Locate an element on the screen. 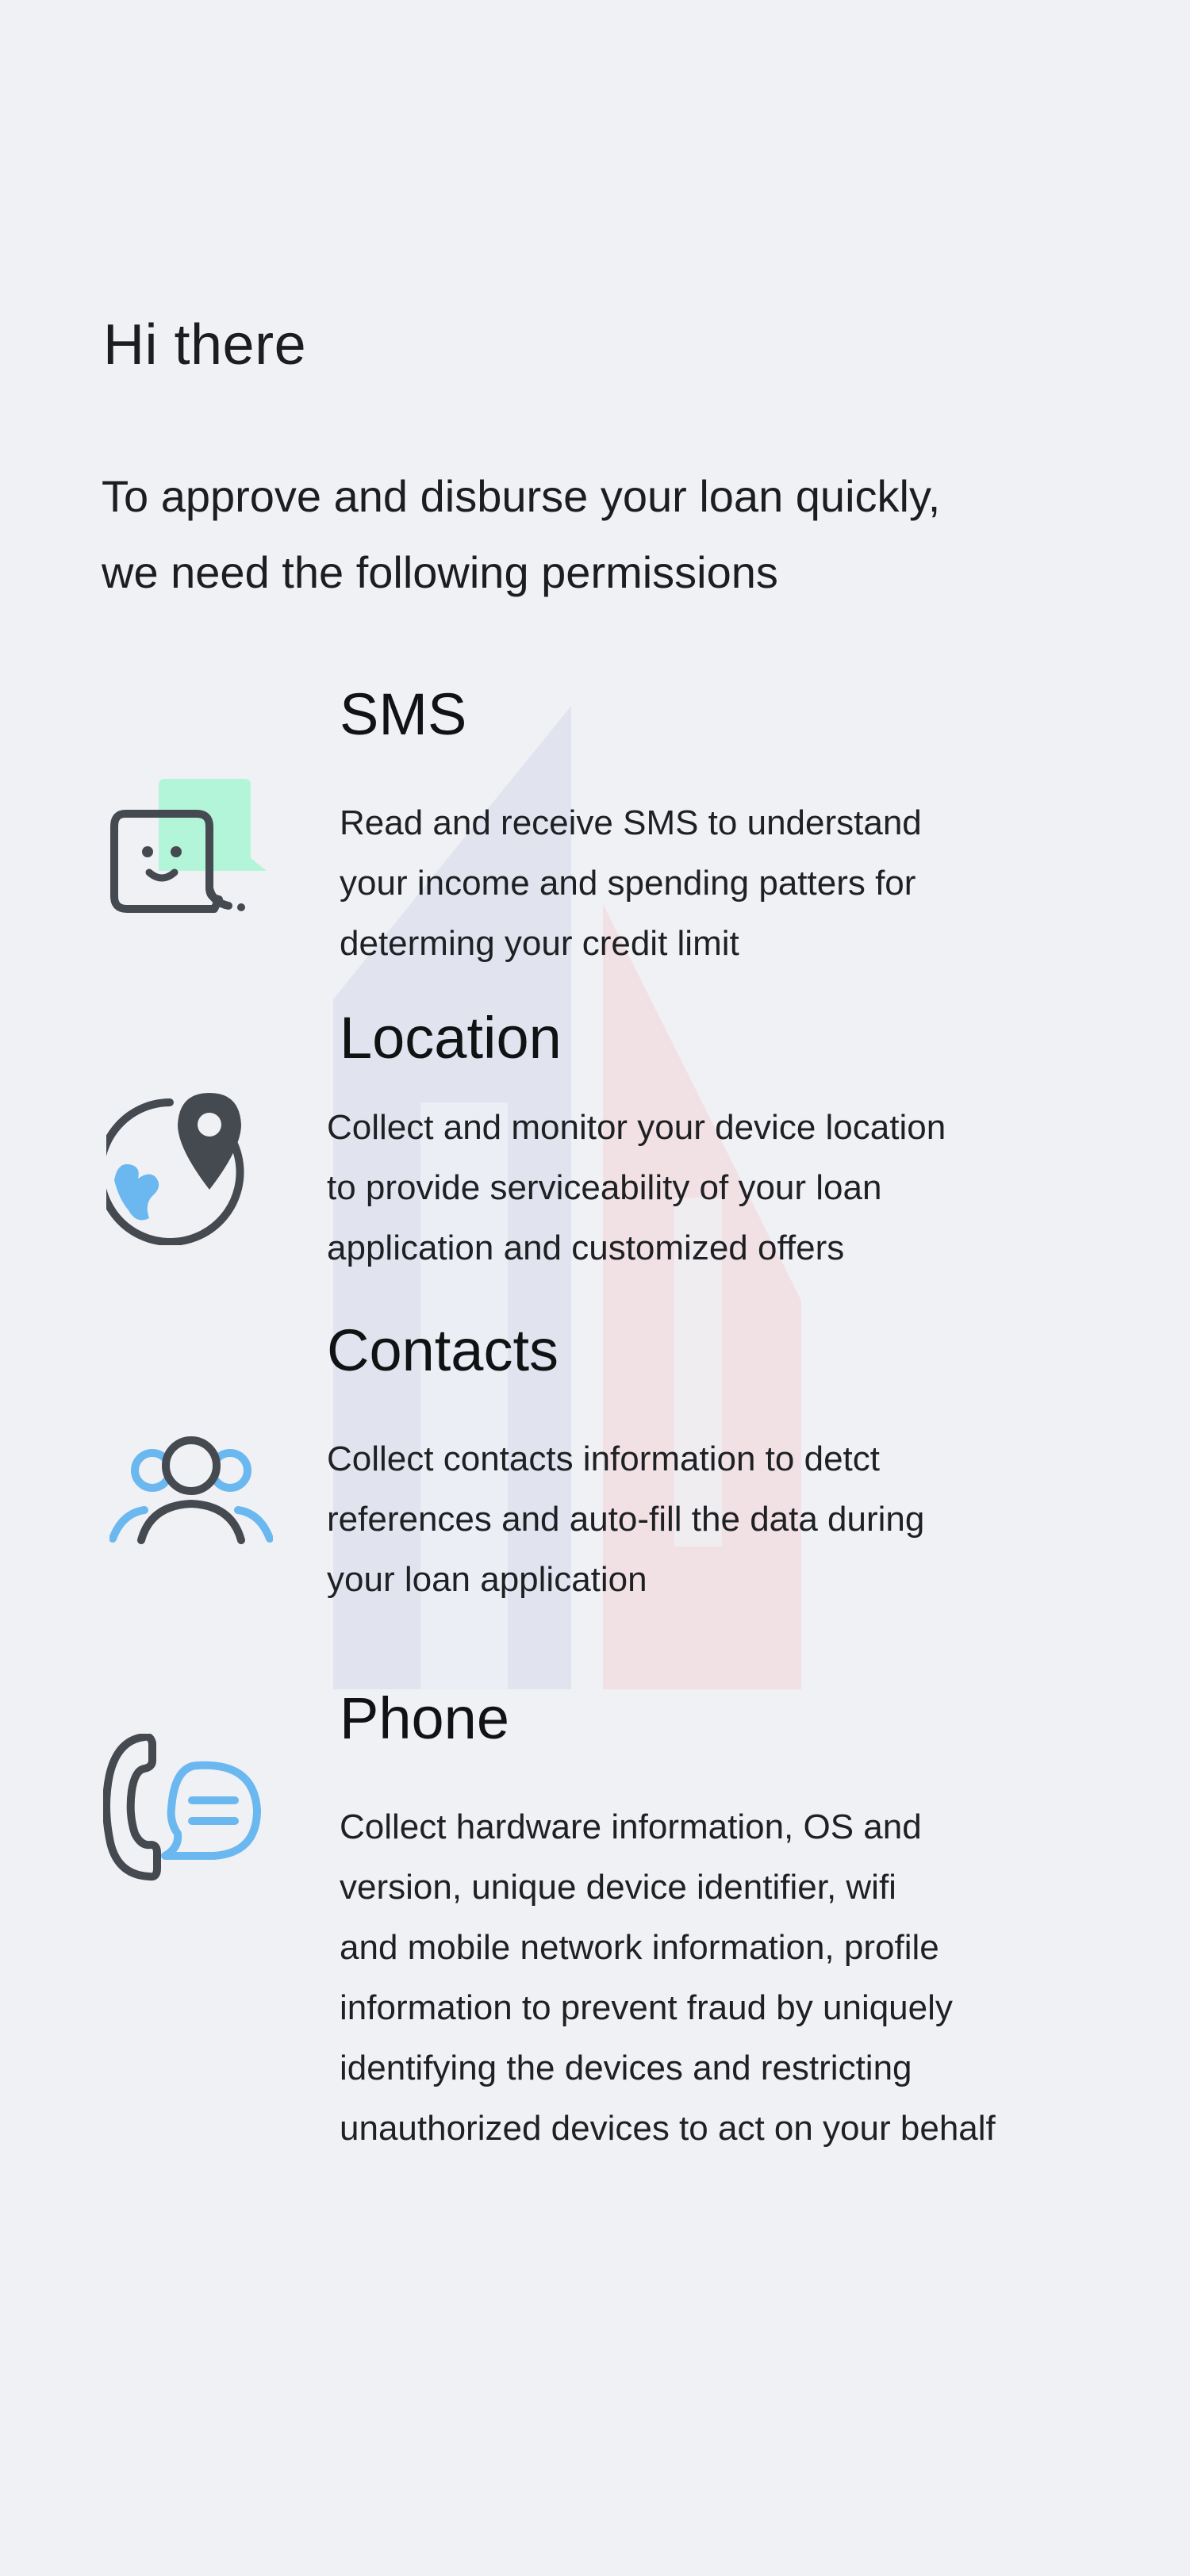 The height and width of the screenshot is (2576, 1190). permission-title: SMS is located at coordinates (403, 714).